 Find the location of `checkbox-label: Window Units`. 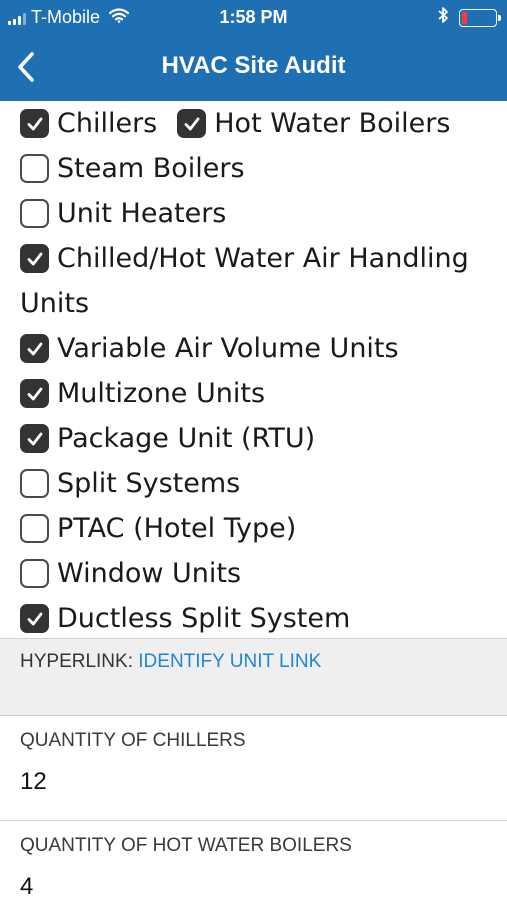

checkbox-label: Window Units is located at coordinates (149, 573).